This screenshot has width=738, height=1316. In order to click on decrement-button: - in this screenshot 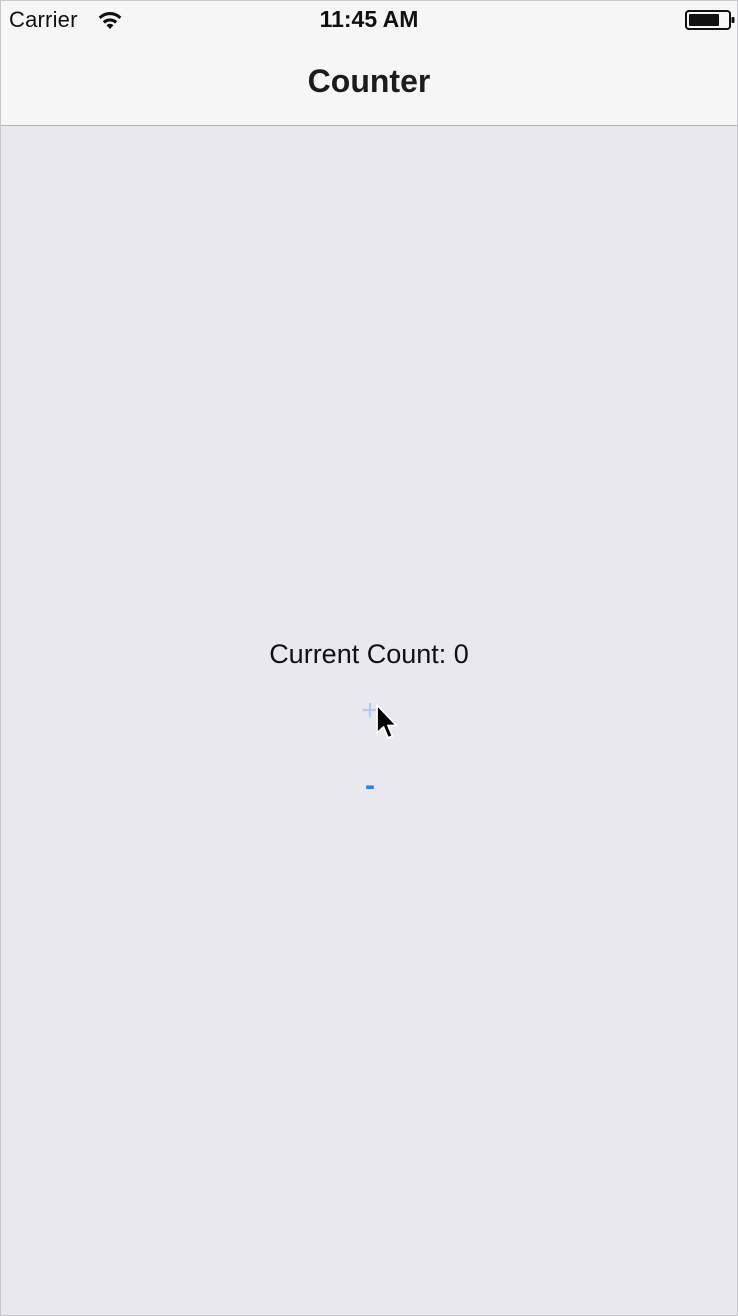, I will do `click(370, 786)`.